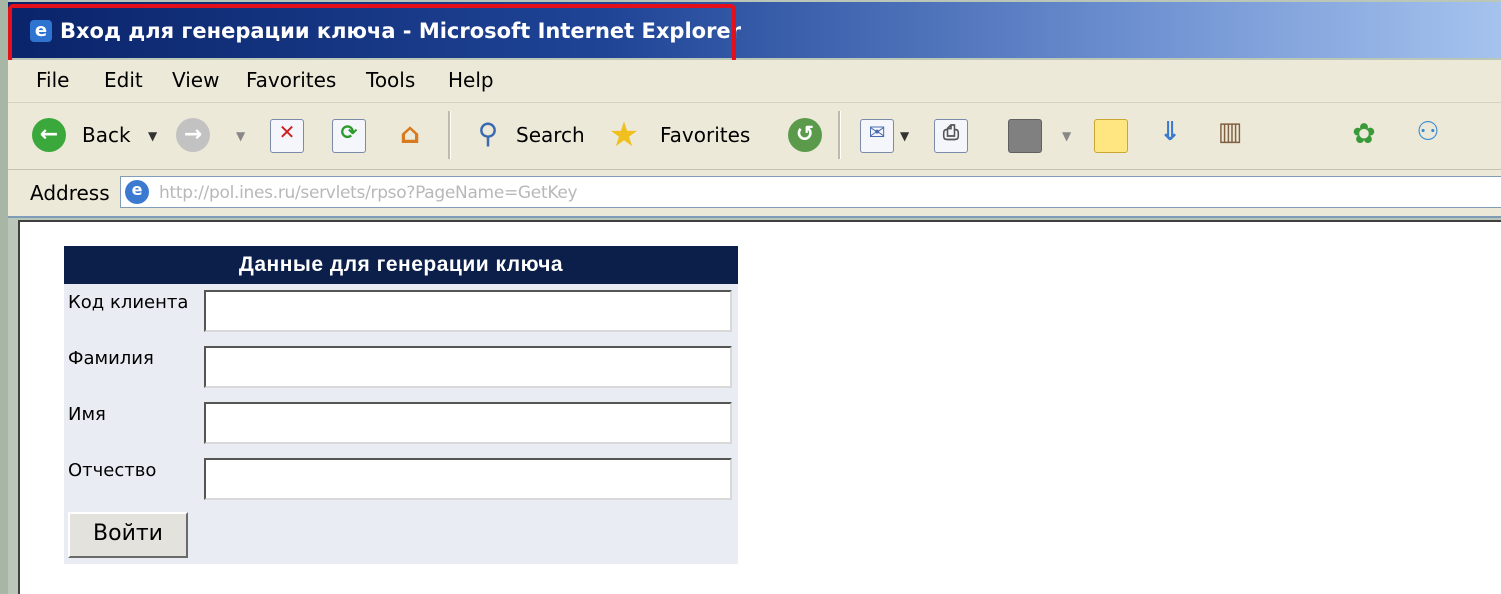 The width and height of the screenshot is (1501, 594). I want to click on menu-help: Help, so click(471, 80).